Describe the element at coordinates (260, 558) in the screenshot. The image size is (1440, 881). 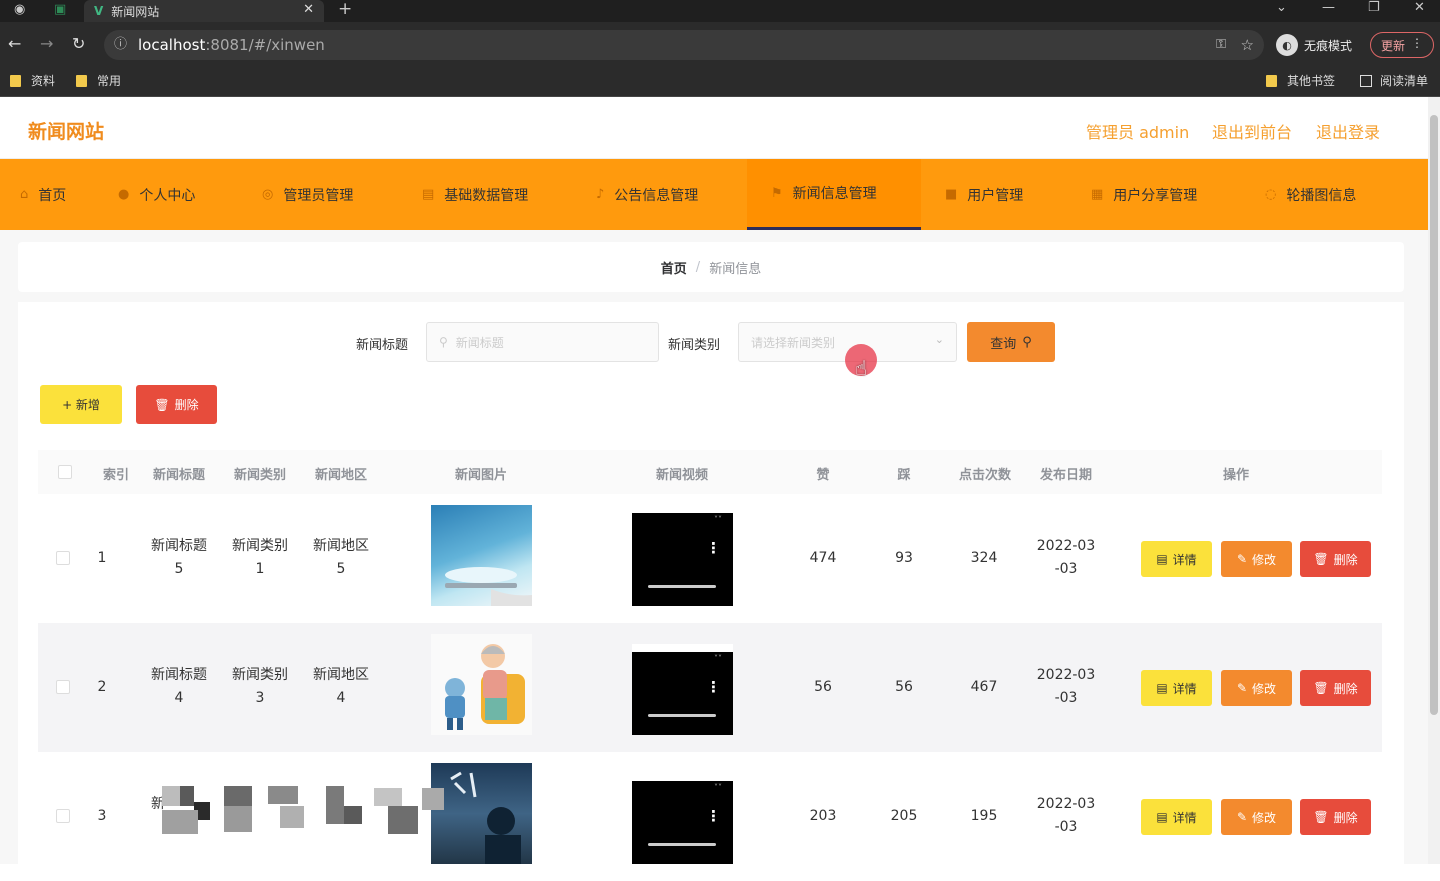
I see `row-type: 新闻类别 1` at that location.